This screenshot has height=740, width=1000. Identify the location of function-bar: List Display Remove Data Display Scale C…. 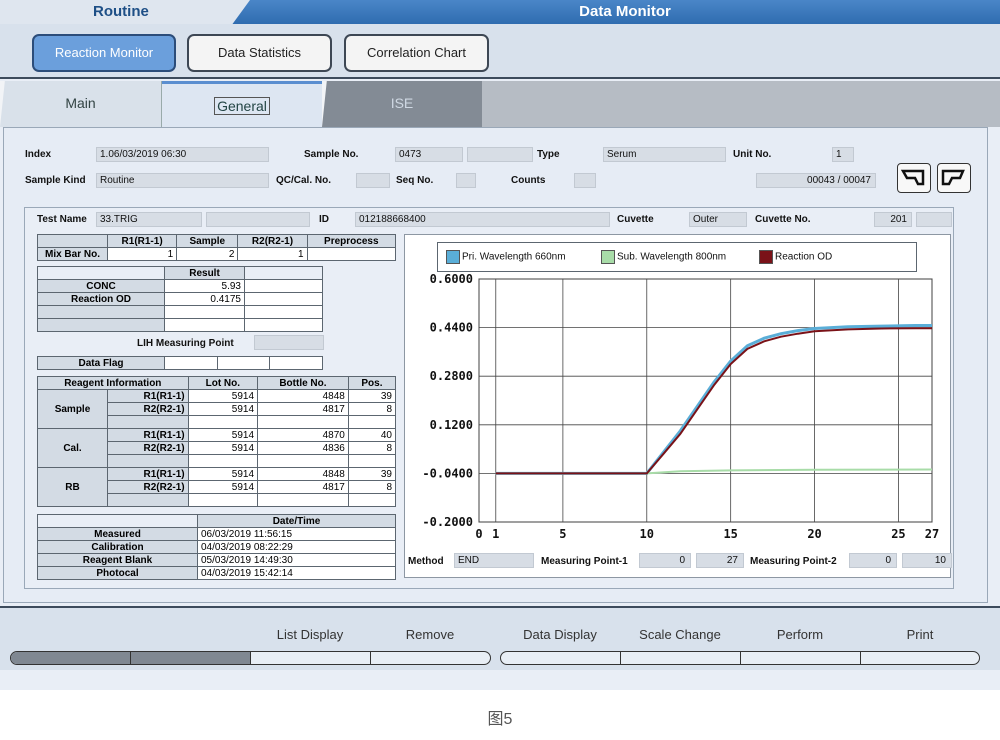
(500, 638).